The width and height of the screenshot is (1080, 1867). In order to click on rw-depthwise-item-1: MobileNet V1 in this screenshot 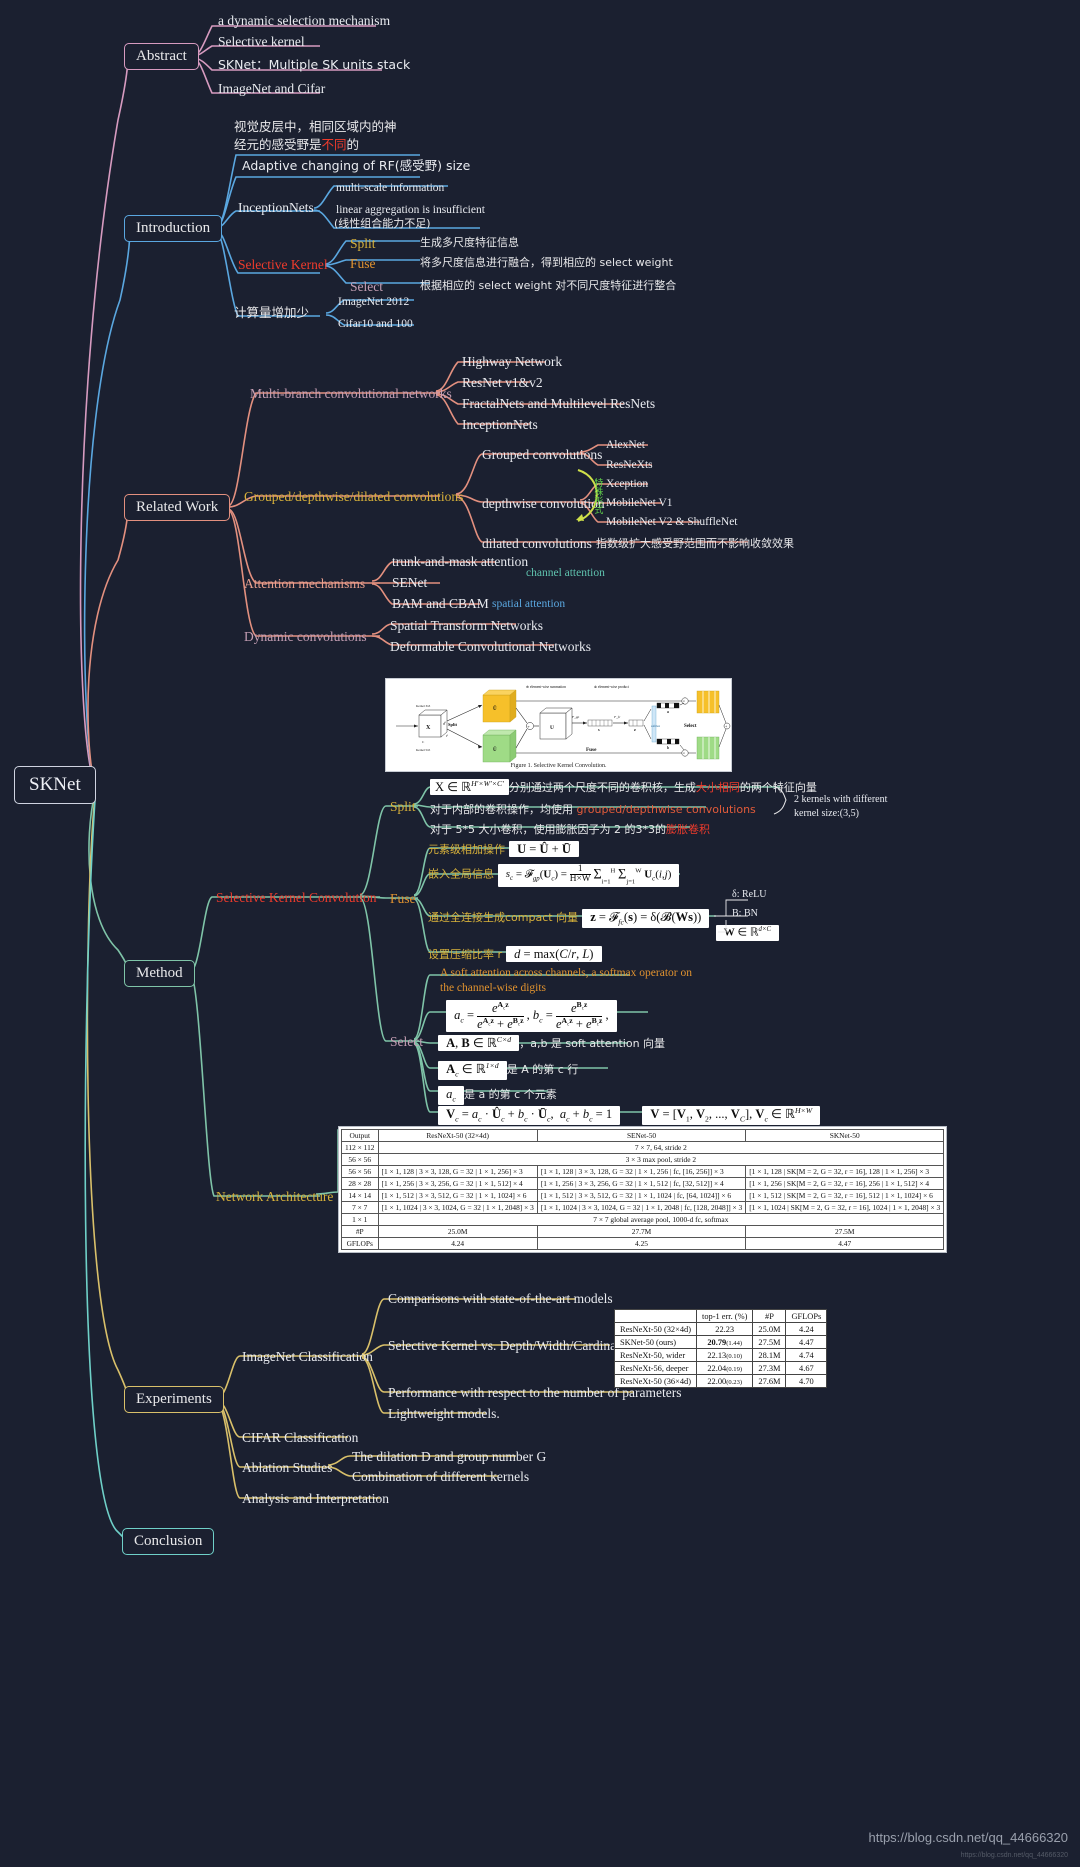, I will do `click(639, 503)`.